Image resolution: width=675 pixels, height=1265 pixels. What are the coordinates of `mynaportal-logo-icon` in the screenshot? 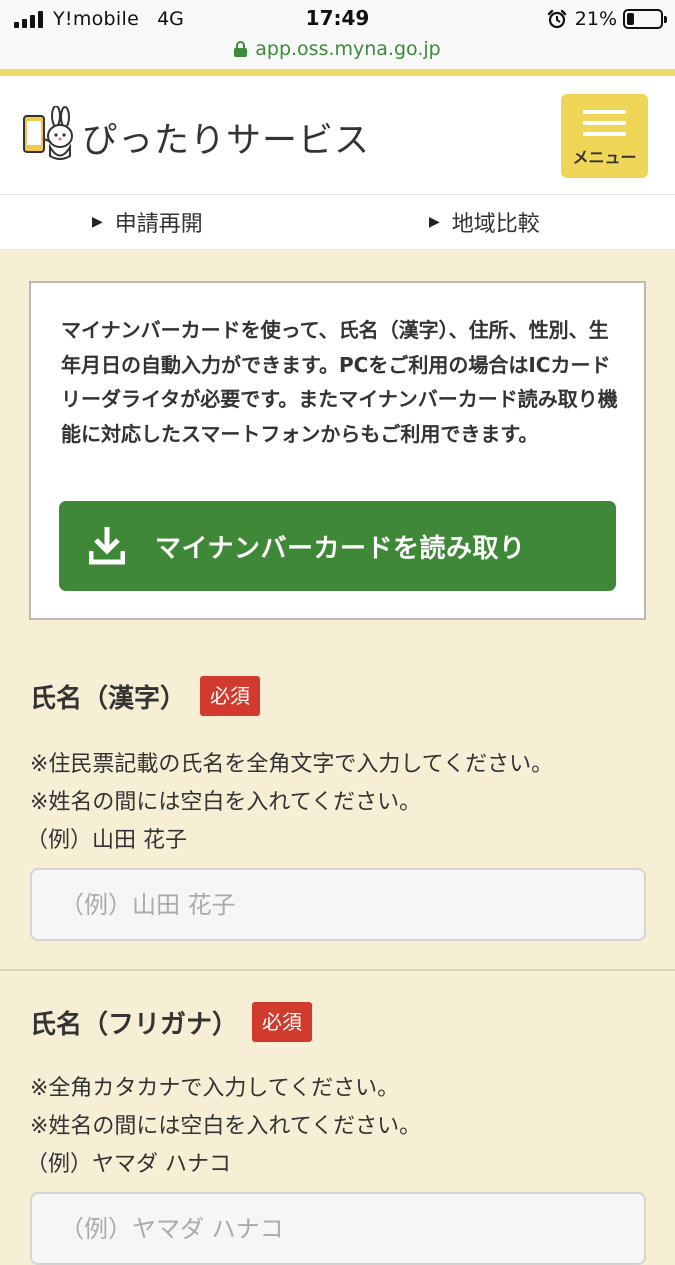 It's located at (48, 134).